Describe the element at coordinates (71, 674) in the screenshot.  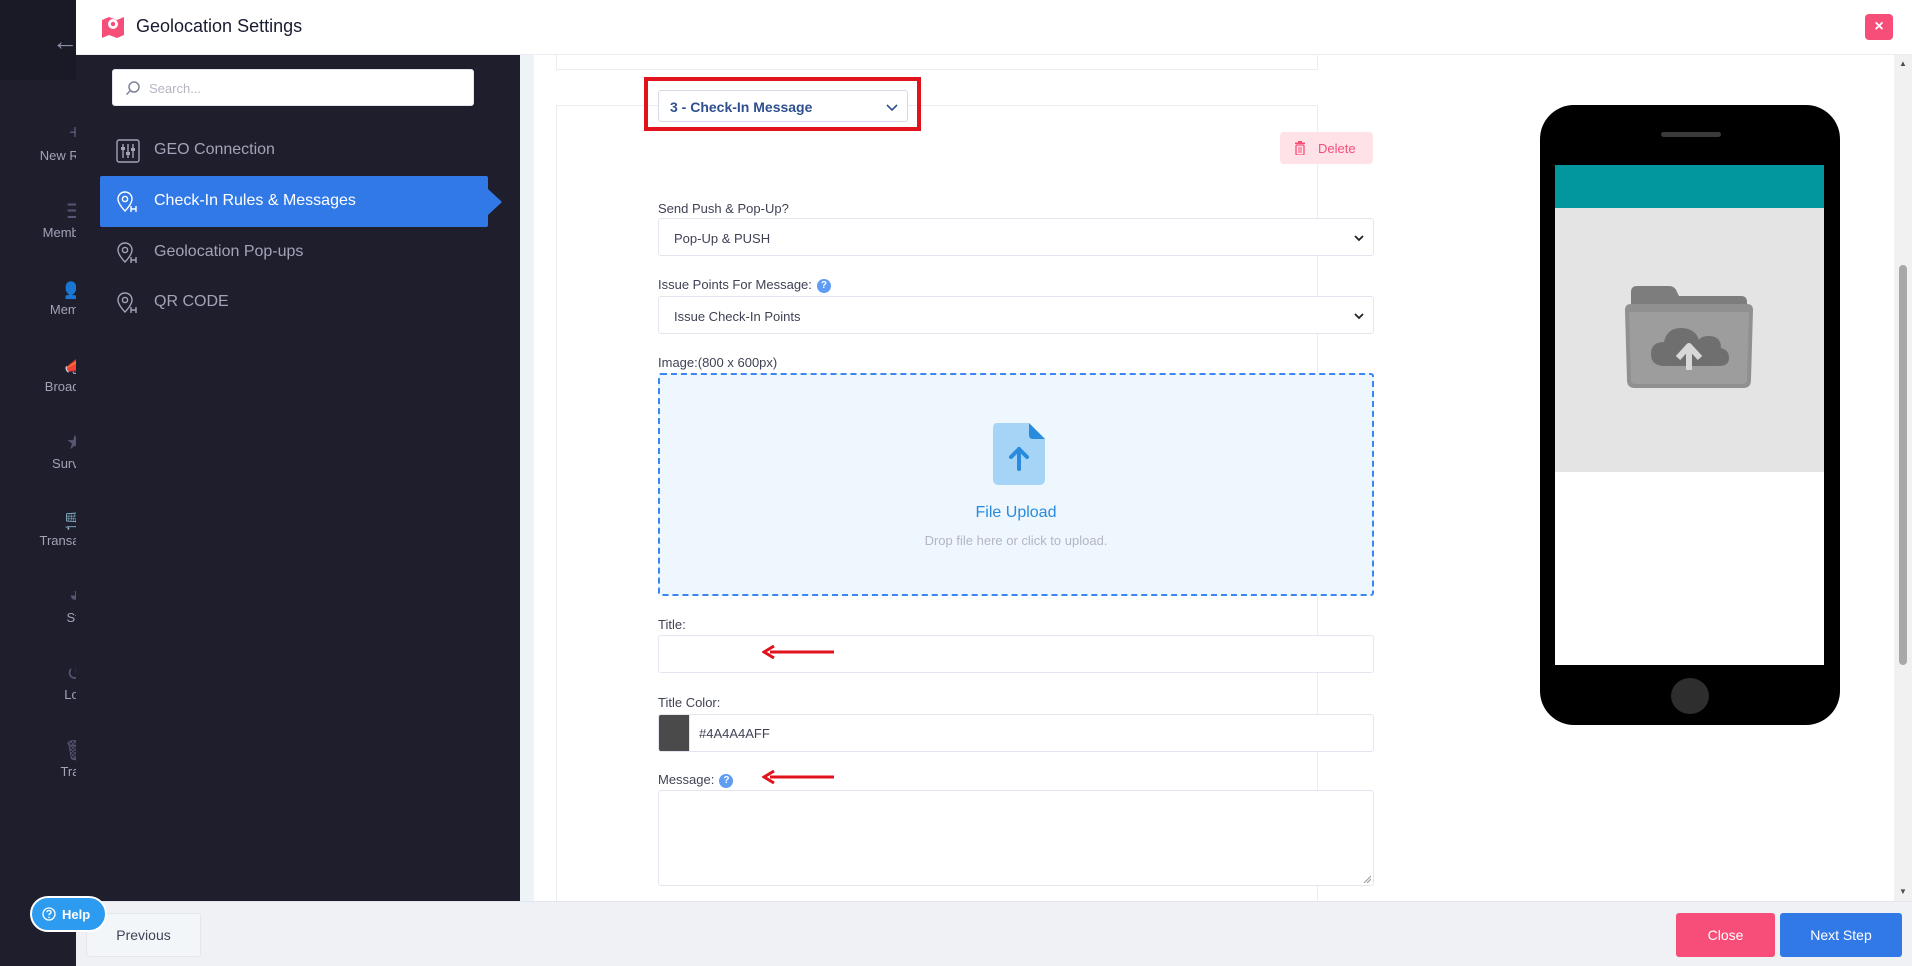
I see `history-icon: ↺` at that location.